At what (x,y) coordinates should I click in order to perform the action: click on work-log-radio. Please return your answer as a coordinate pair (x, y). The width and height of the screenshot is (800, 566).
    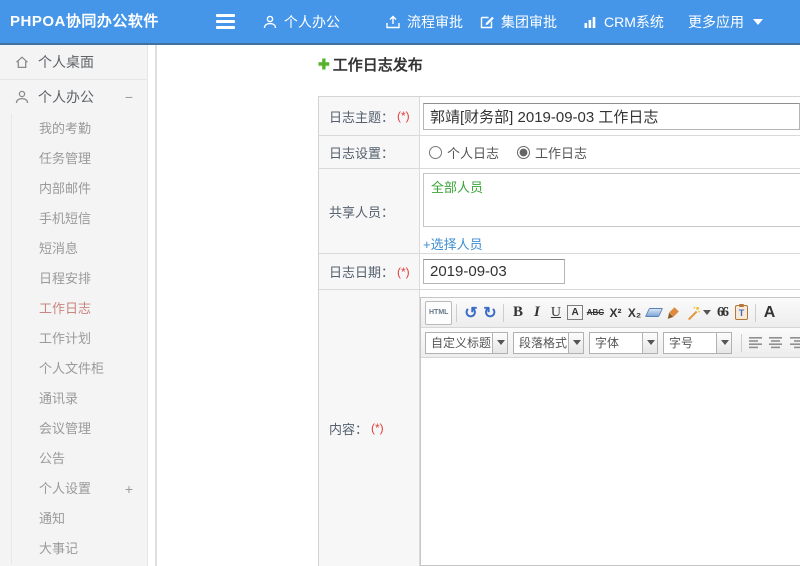
    Looking at the image, I should click on (524, 152).